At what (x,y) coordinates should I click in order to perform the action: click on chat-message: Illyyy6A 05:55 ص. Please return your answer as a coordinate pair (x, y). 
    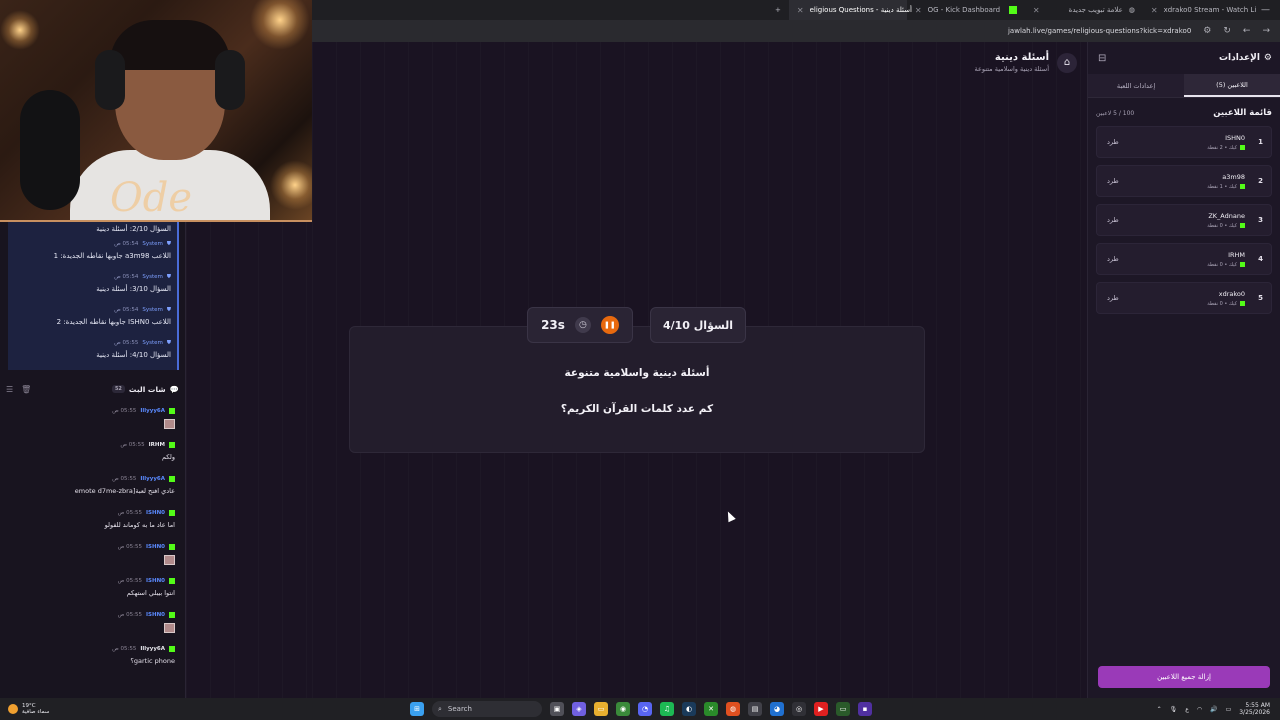
    Looking at the image, I should click on (92, 421).